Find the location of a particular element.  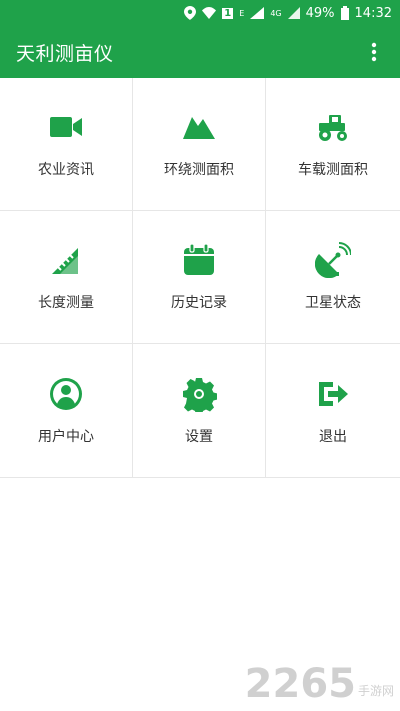

menu-item-exit: 退出 is located at coordinates (333, 410).